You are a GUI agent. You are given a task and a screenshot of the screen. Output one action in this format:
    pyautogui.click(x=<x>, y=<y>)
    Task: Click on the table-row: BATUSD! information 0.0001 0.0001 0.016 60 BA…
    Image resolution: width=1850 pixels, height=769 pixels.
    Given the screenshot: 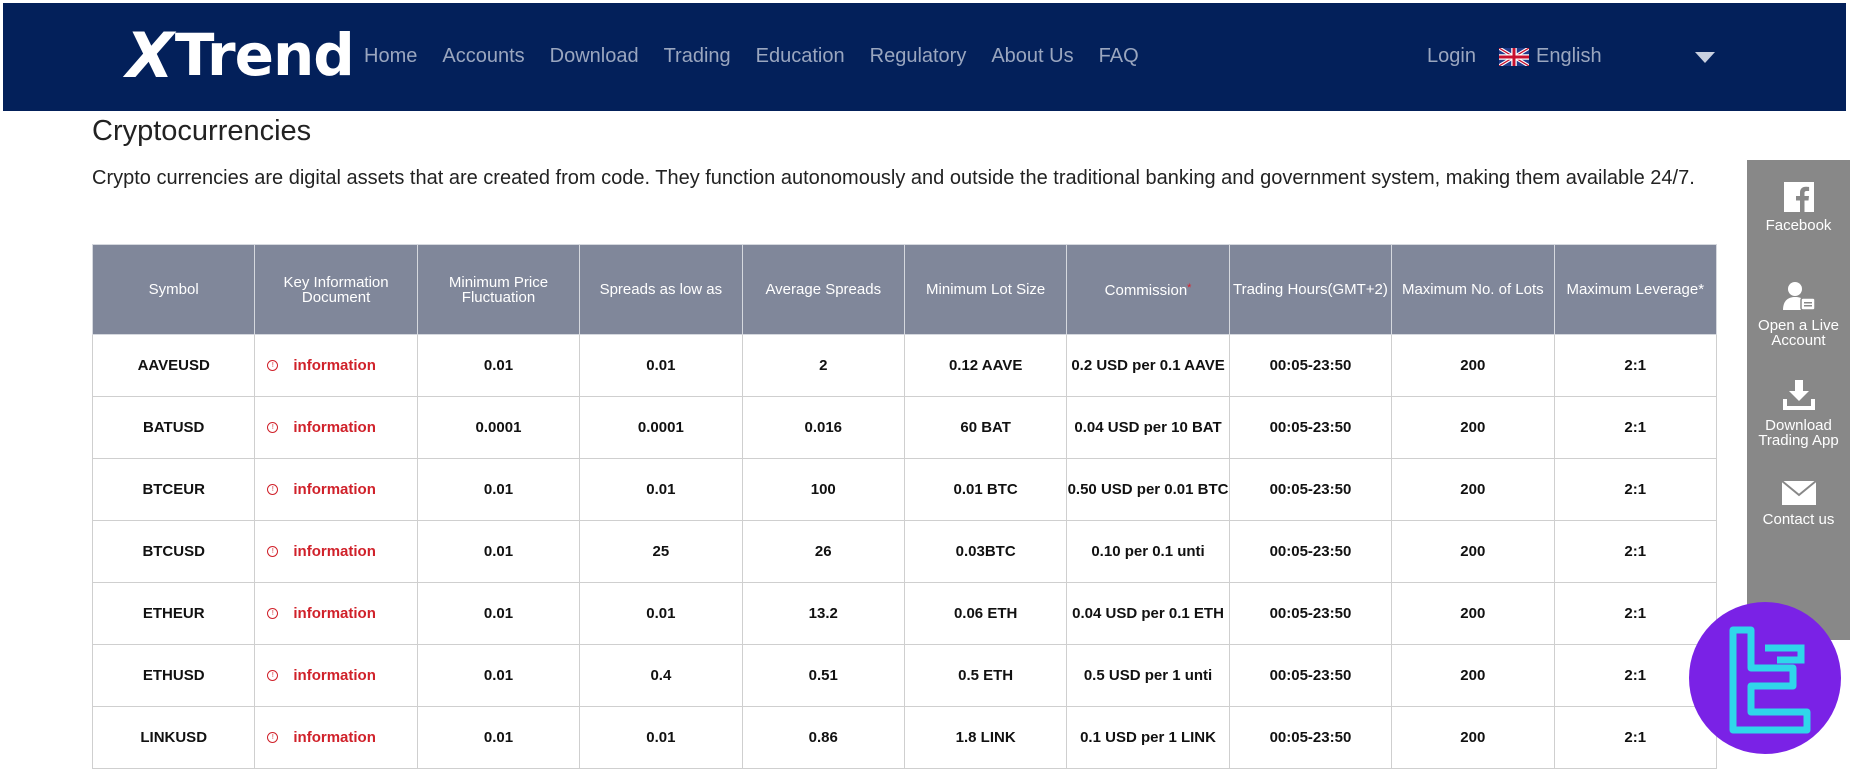 What is the action you would take?
    pyautogui.click(x=904, y=427)
    